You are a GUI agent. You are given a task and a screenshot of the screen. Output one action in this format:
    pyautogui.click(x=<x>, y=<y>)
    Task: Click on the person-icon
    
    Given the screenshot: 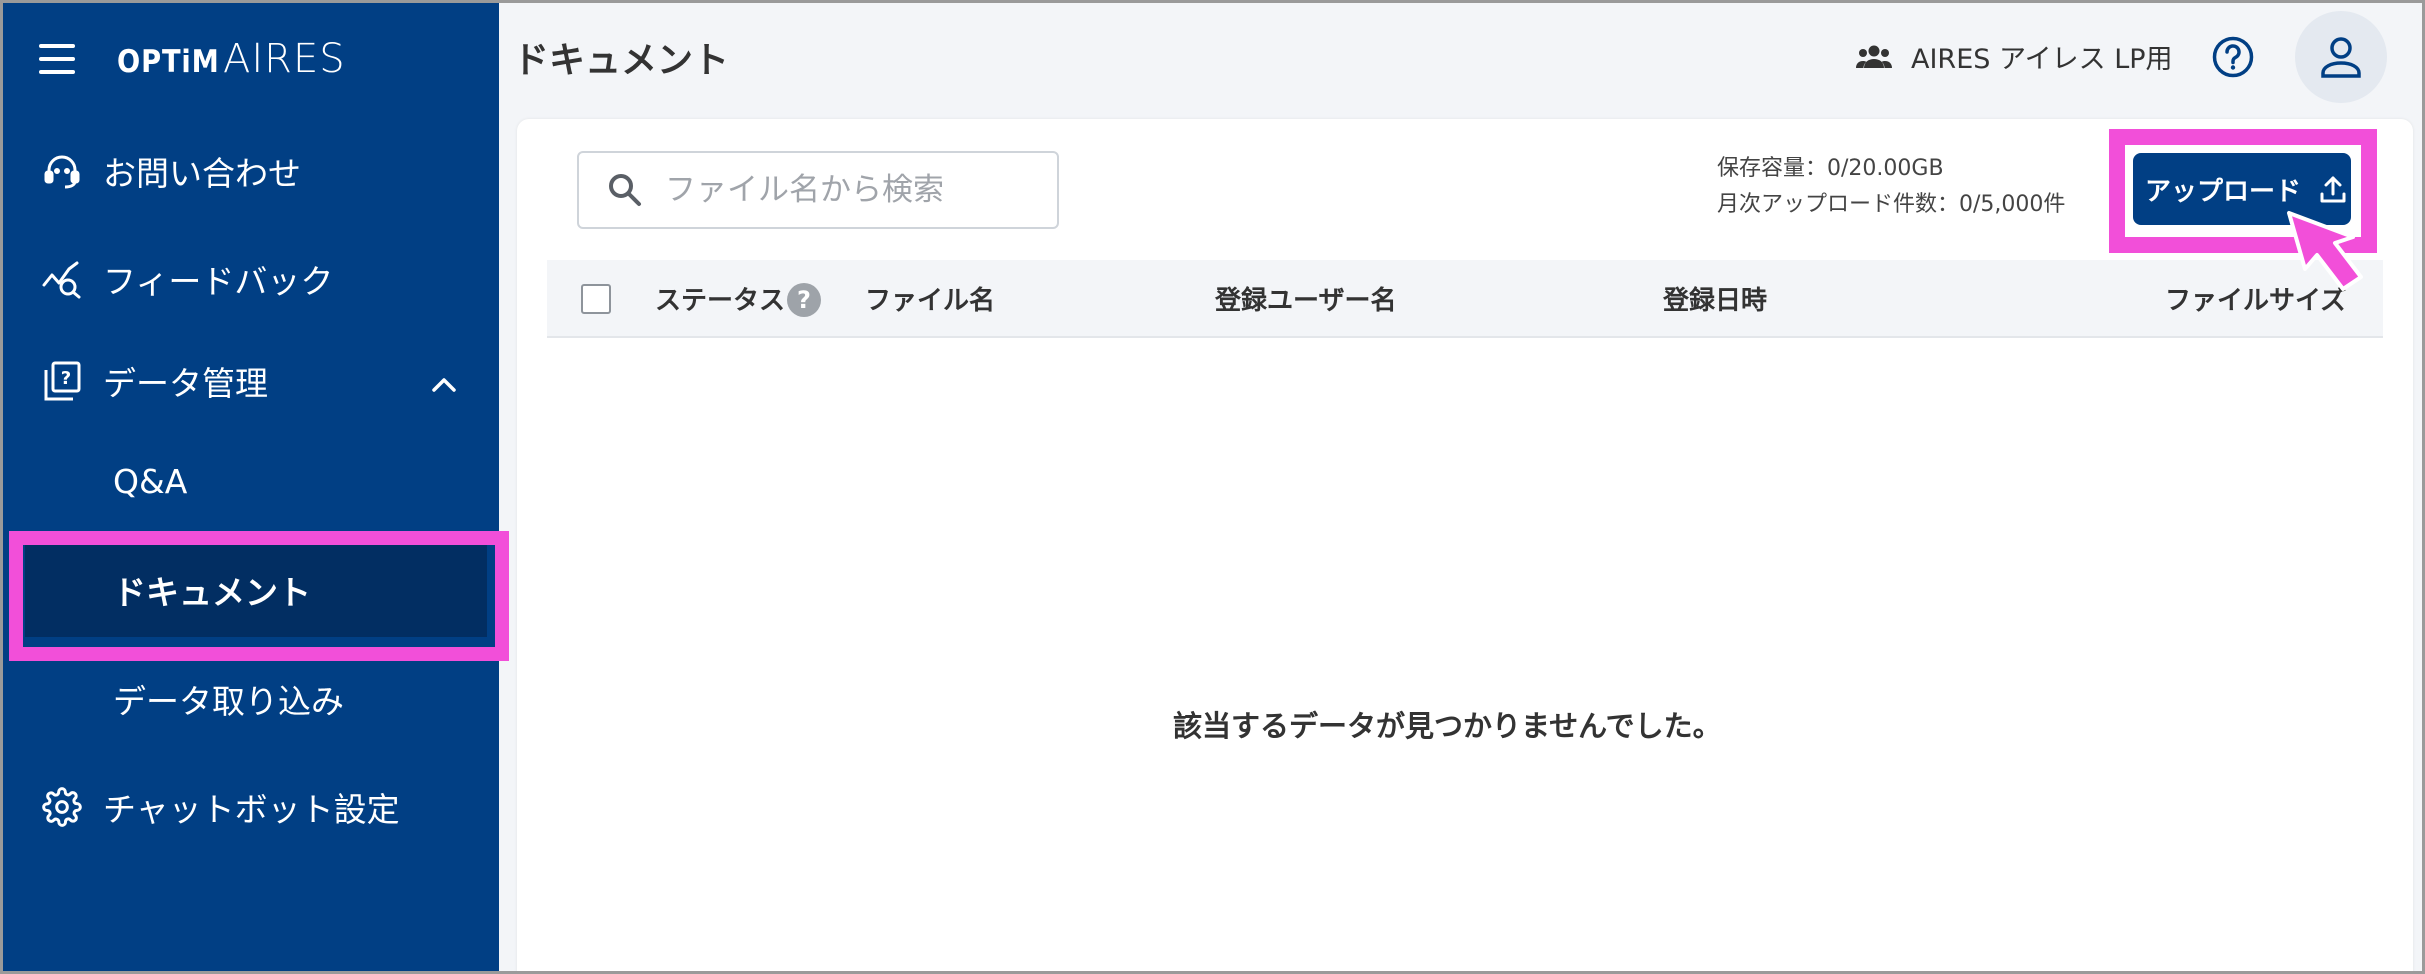 What is the action you would take?
    pyautogui.click(x=2341, y=57)
    